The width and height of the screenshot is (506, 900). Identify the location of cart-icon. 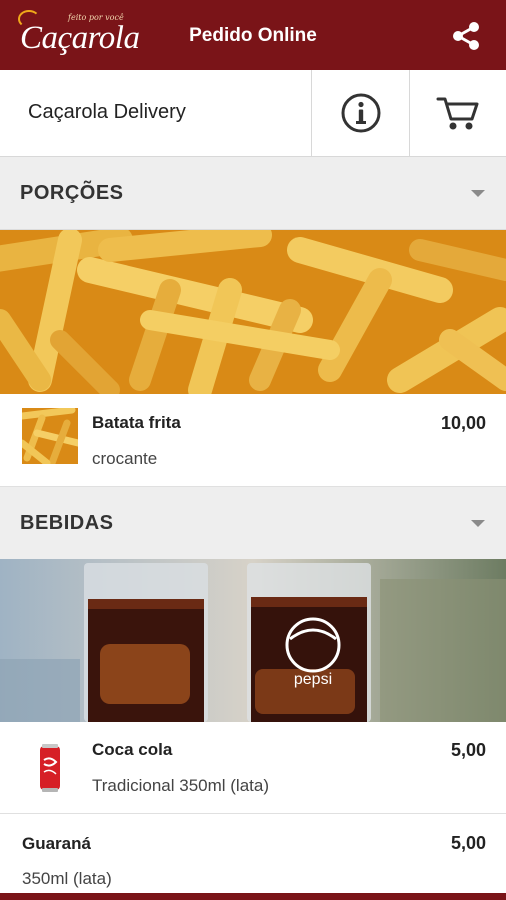
(457, 113).